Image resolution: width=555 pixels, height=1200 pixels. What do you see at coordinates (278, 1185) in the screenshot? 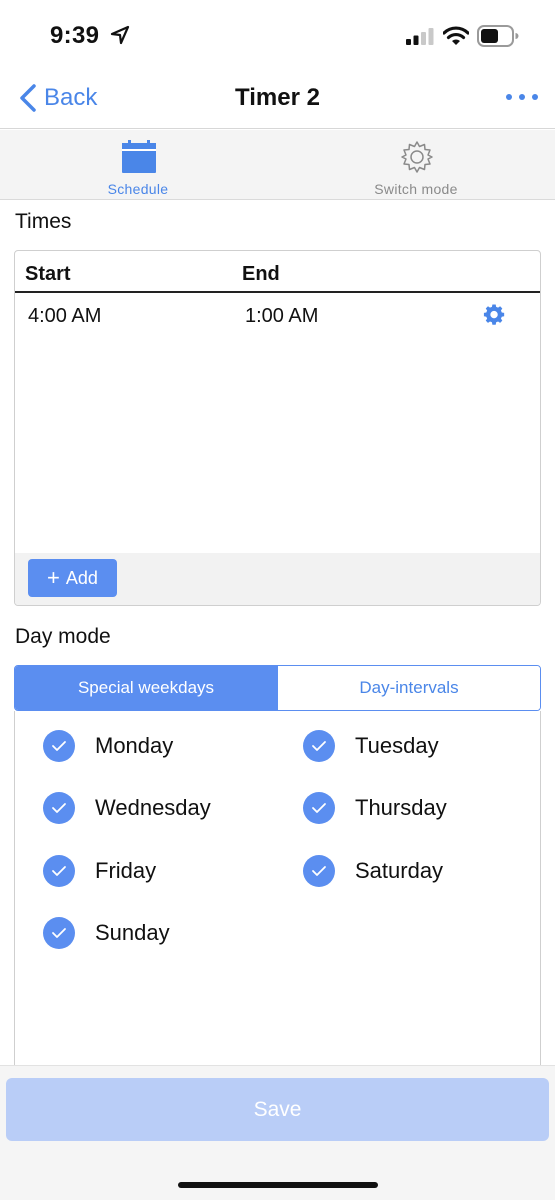
I see `home-indicator` at bounding box center [278, 1185].